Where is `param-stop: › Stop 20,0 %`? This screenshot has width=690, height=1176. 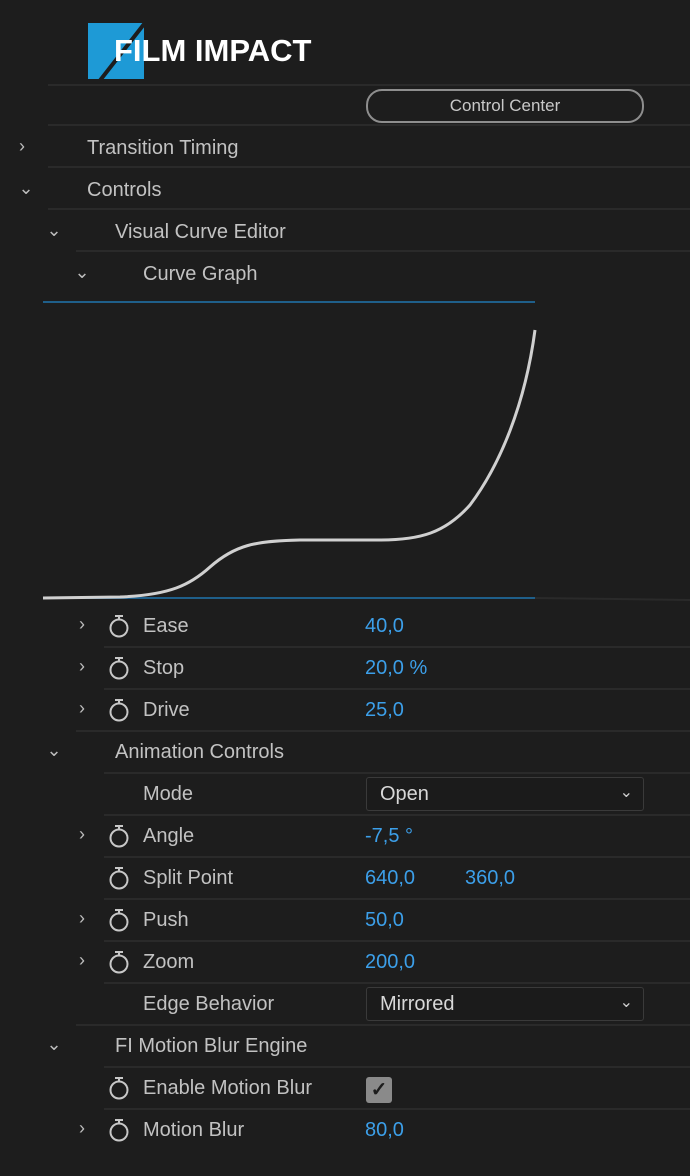 param-stop: › Stop 20,0 % is located at coordinates (345, 669).